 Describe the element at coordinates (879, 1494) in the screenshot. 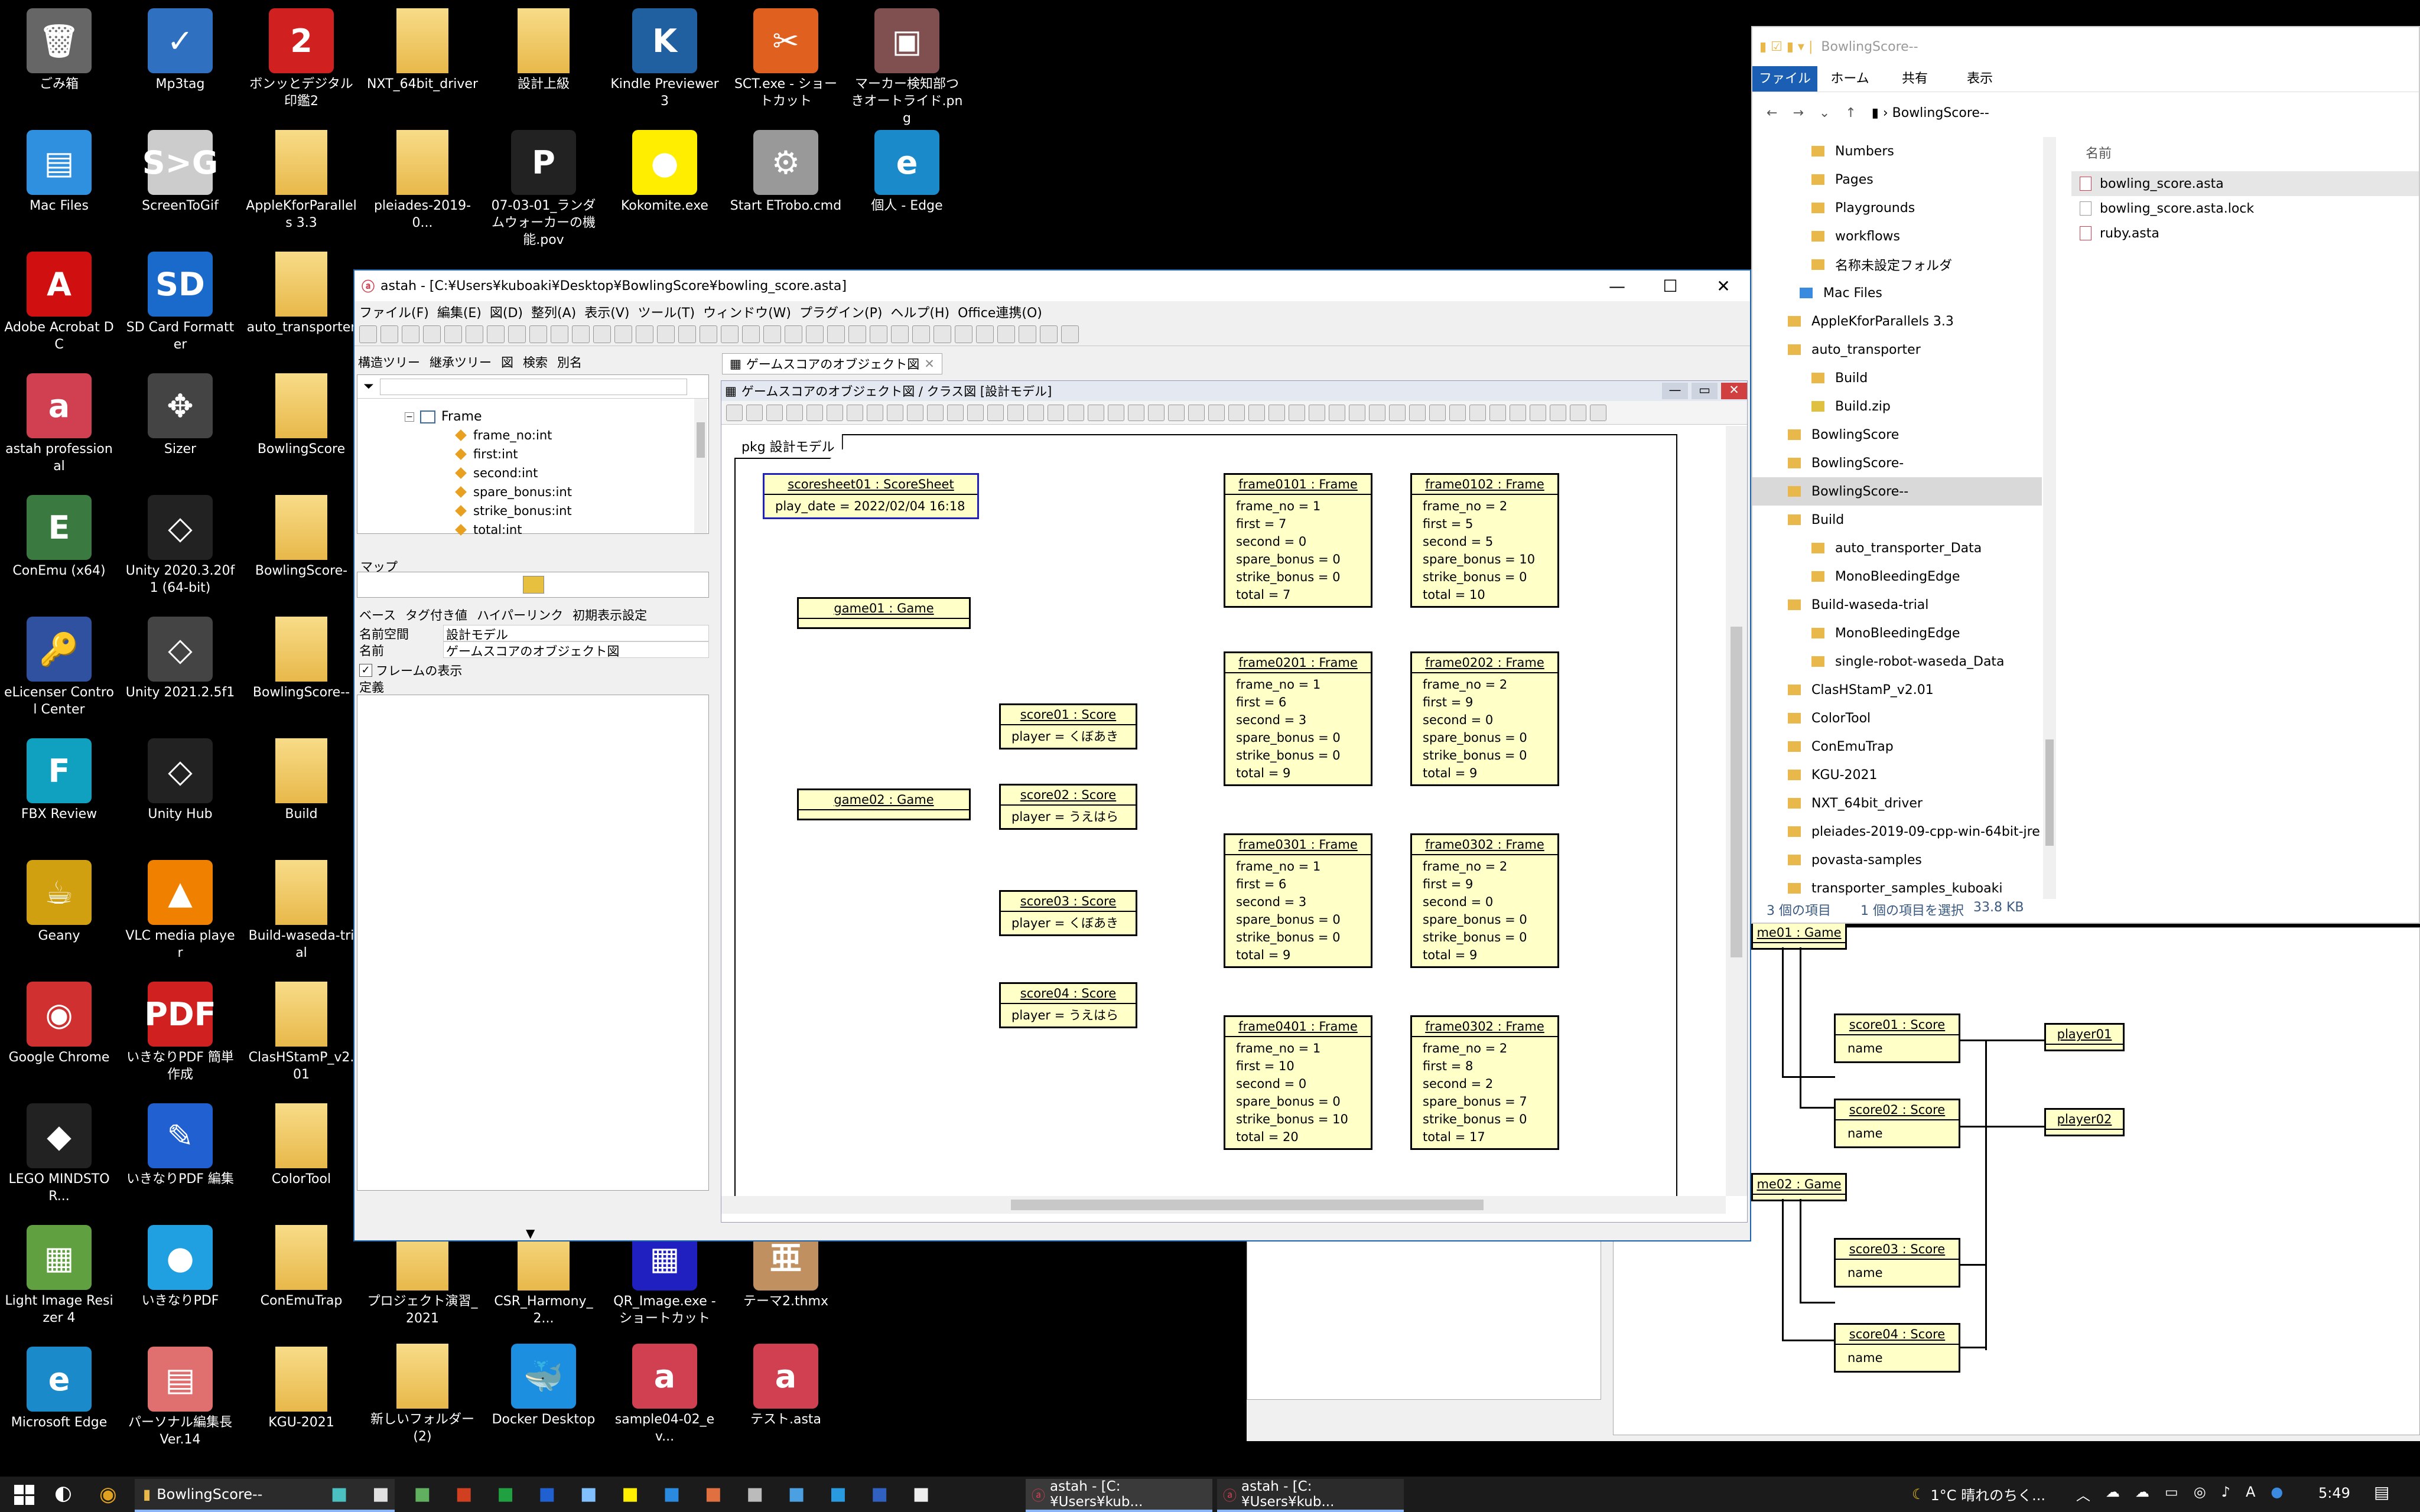

I see `powershell-icon: ■` at that location.